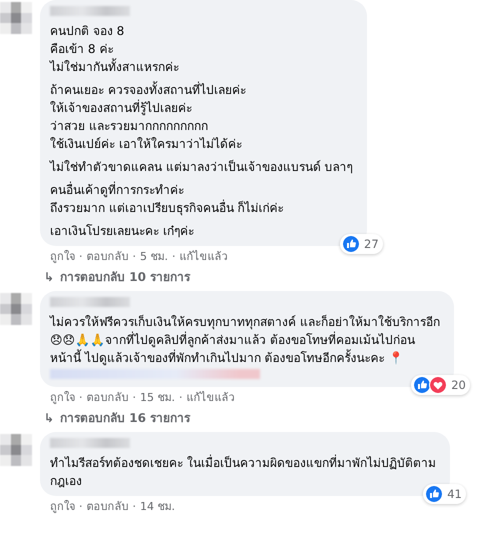 The width and height of the screenshot is (500, 540). What do you see at coordinates (157, 398) in the screenshot?
I see `meta-text: 15 ชม.` at bounding box center [157, 398].